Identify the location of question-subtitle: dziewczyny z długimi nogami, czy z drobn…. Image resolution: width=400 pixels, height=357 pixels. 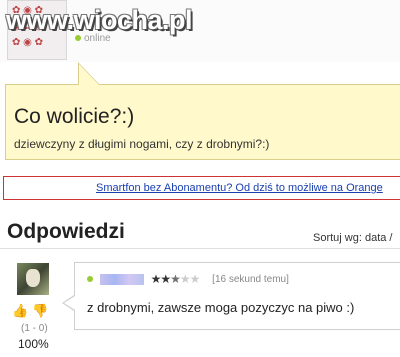
(142, 144).